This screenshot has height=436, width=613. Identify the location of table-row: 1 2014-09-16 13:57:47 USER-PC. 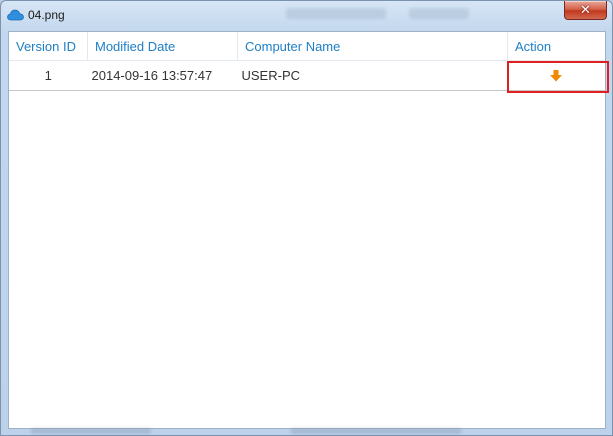
(309, 76).